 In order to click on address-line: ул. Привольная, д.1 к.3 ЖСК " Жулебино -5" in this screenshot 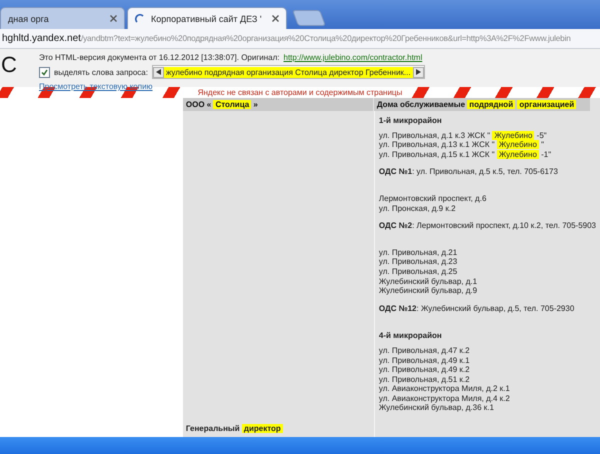, I will do `click(463, 135)`.